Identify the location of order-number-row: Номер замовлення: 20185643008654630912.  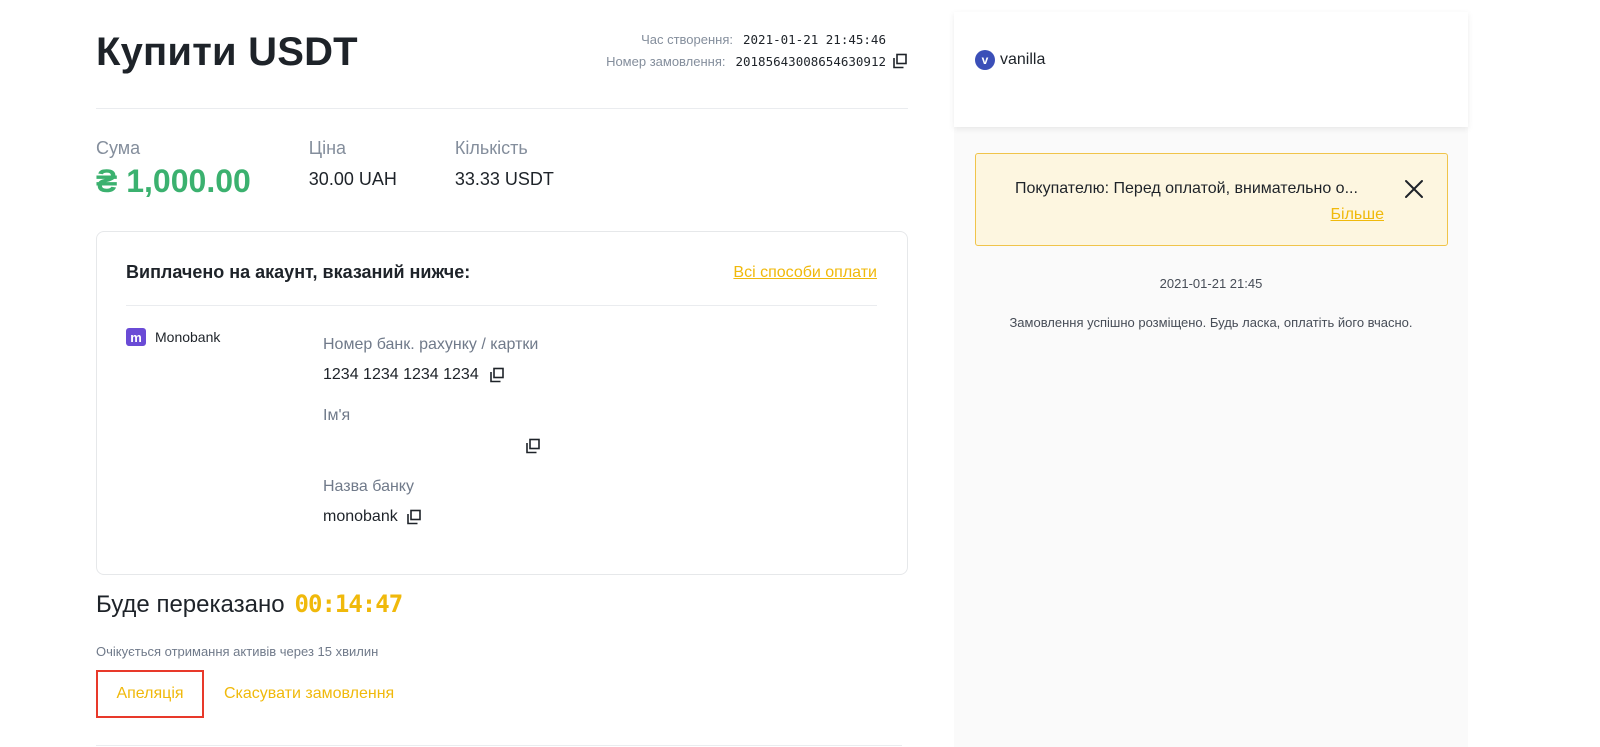
(757, 61).